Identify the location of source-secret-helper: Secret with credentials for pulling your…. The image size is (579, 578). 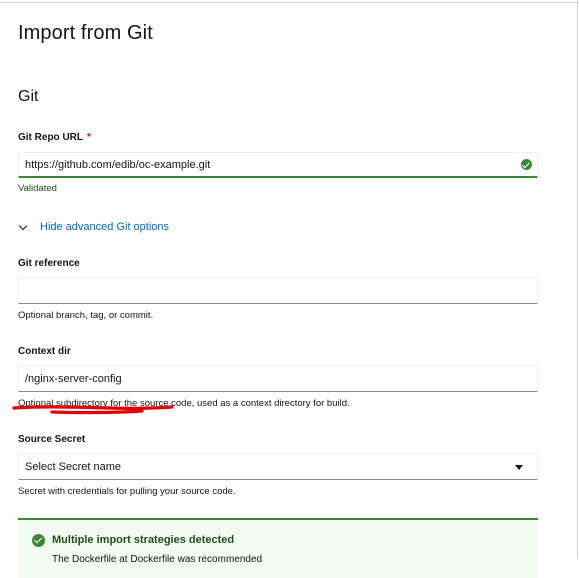
(127, 491).